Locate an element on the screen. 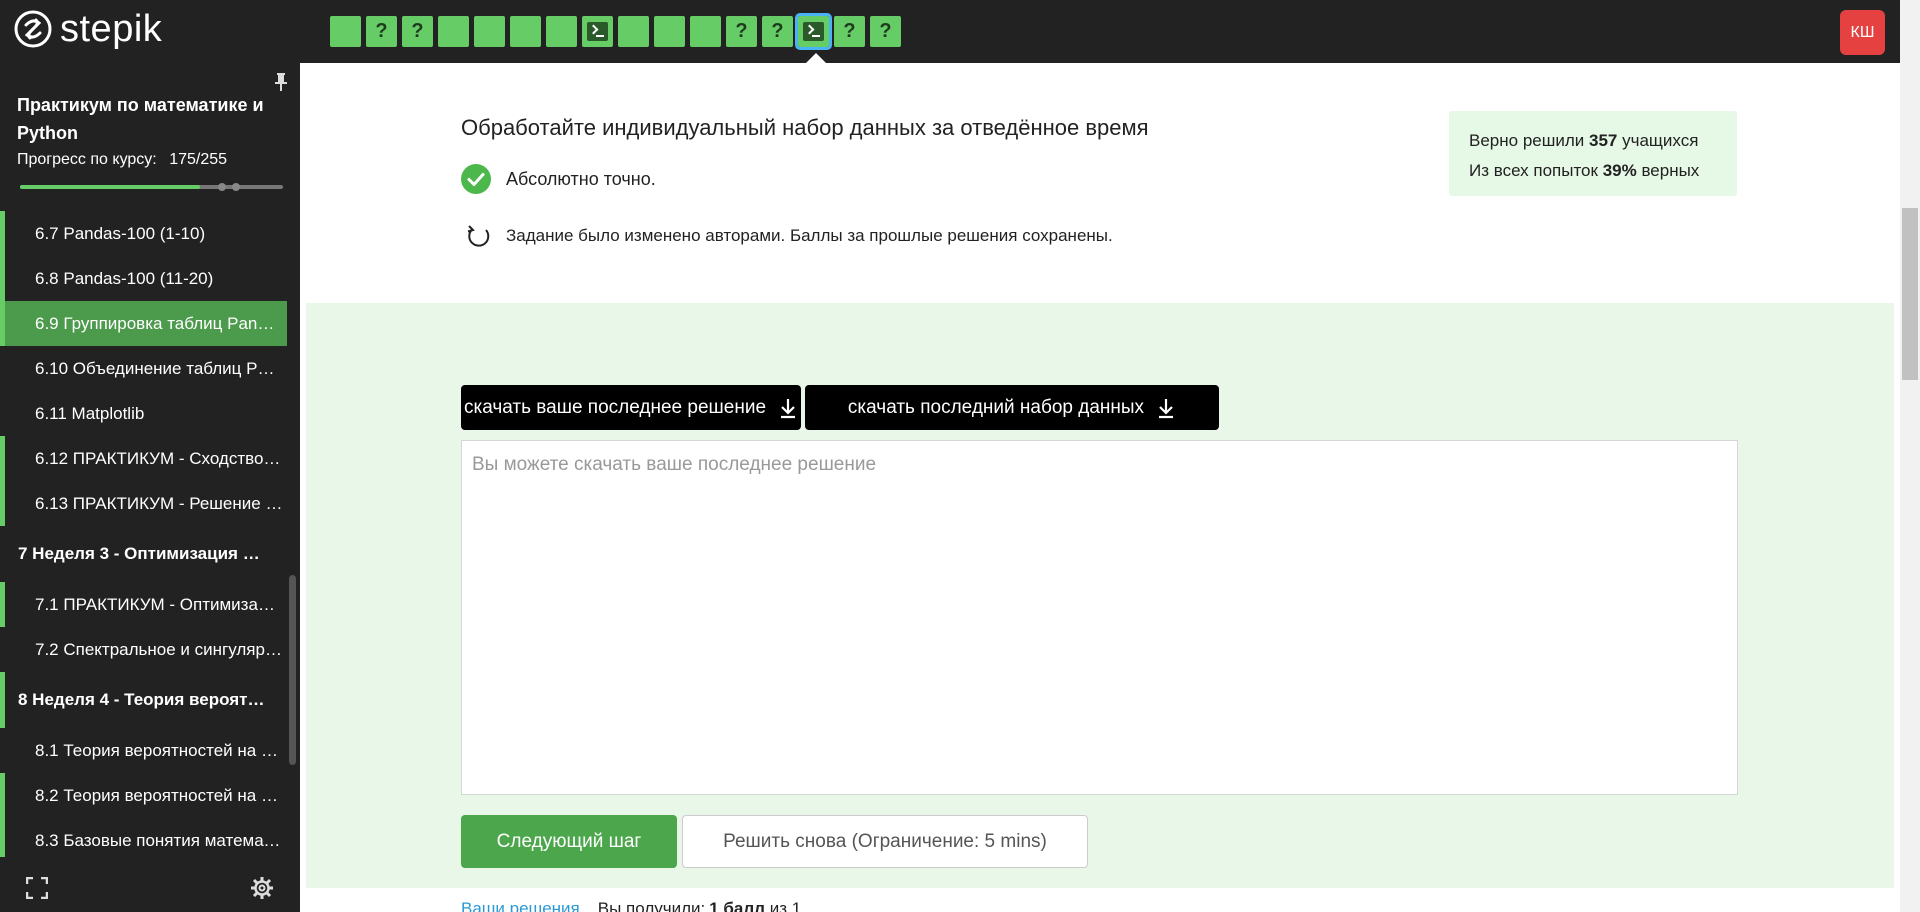 The height and width of the screenshot is (912, 1920). step-navigation: ?????? is located at coordinates (618, 31).